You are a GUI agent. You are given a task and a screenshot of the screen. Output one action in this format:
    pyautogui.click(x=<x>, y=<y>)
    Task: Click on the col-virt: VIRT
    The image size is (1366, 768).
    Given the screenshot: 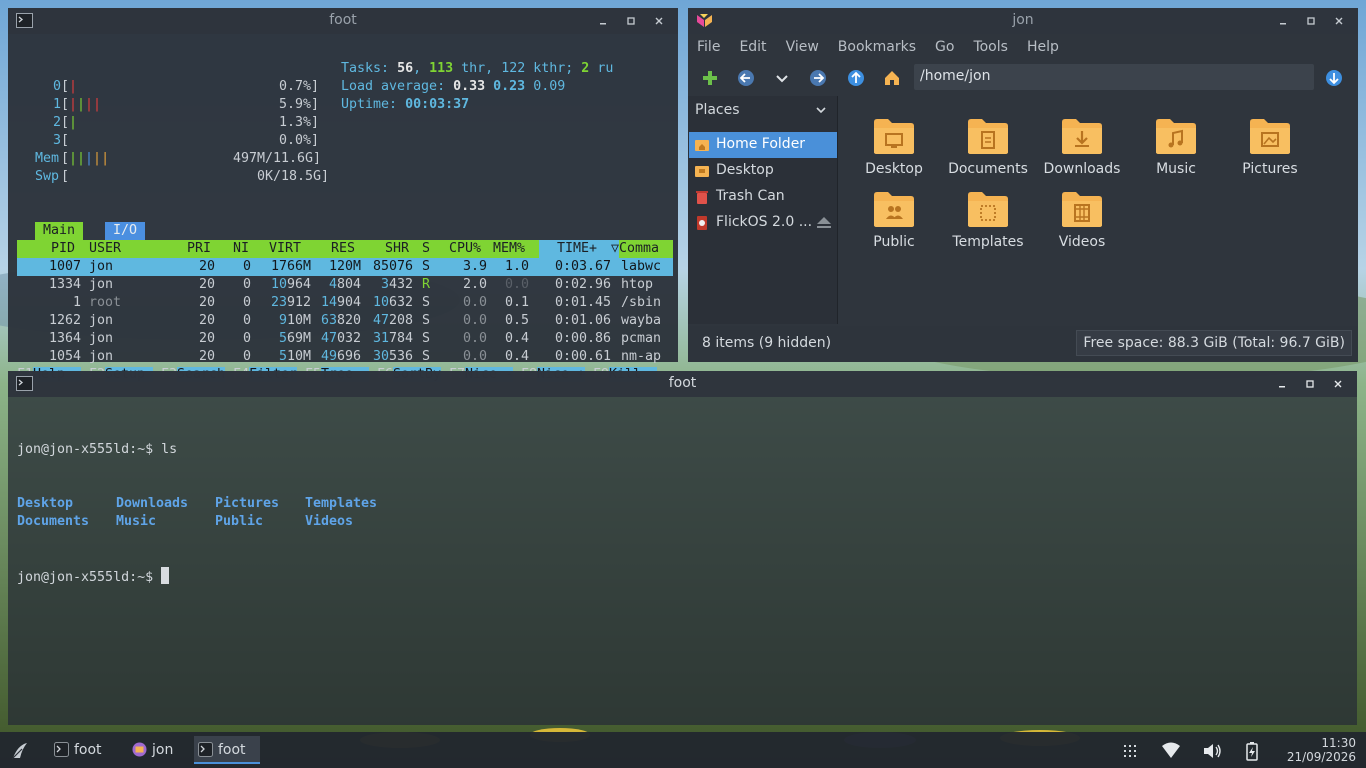 What is the action you would take?
    pyautogui.click(x=285, y=249)
    